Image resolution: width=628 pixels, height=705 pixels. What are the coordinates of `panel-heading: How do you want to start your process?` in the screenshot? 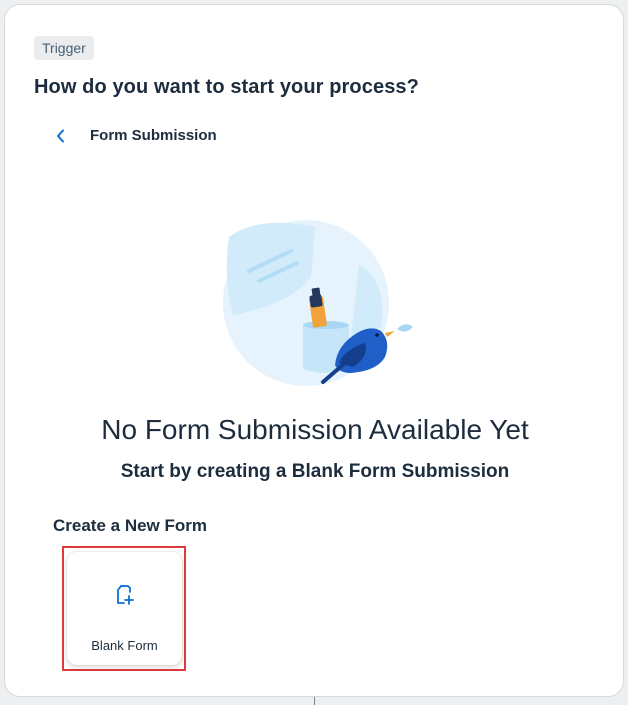 It's located at (226, 87).